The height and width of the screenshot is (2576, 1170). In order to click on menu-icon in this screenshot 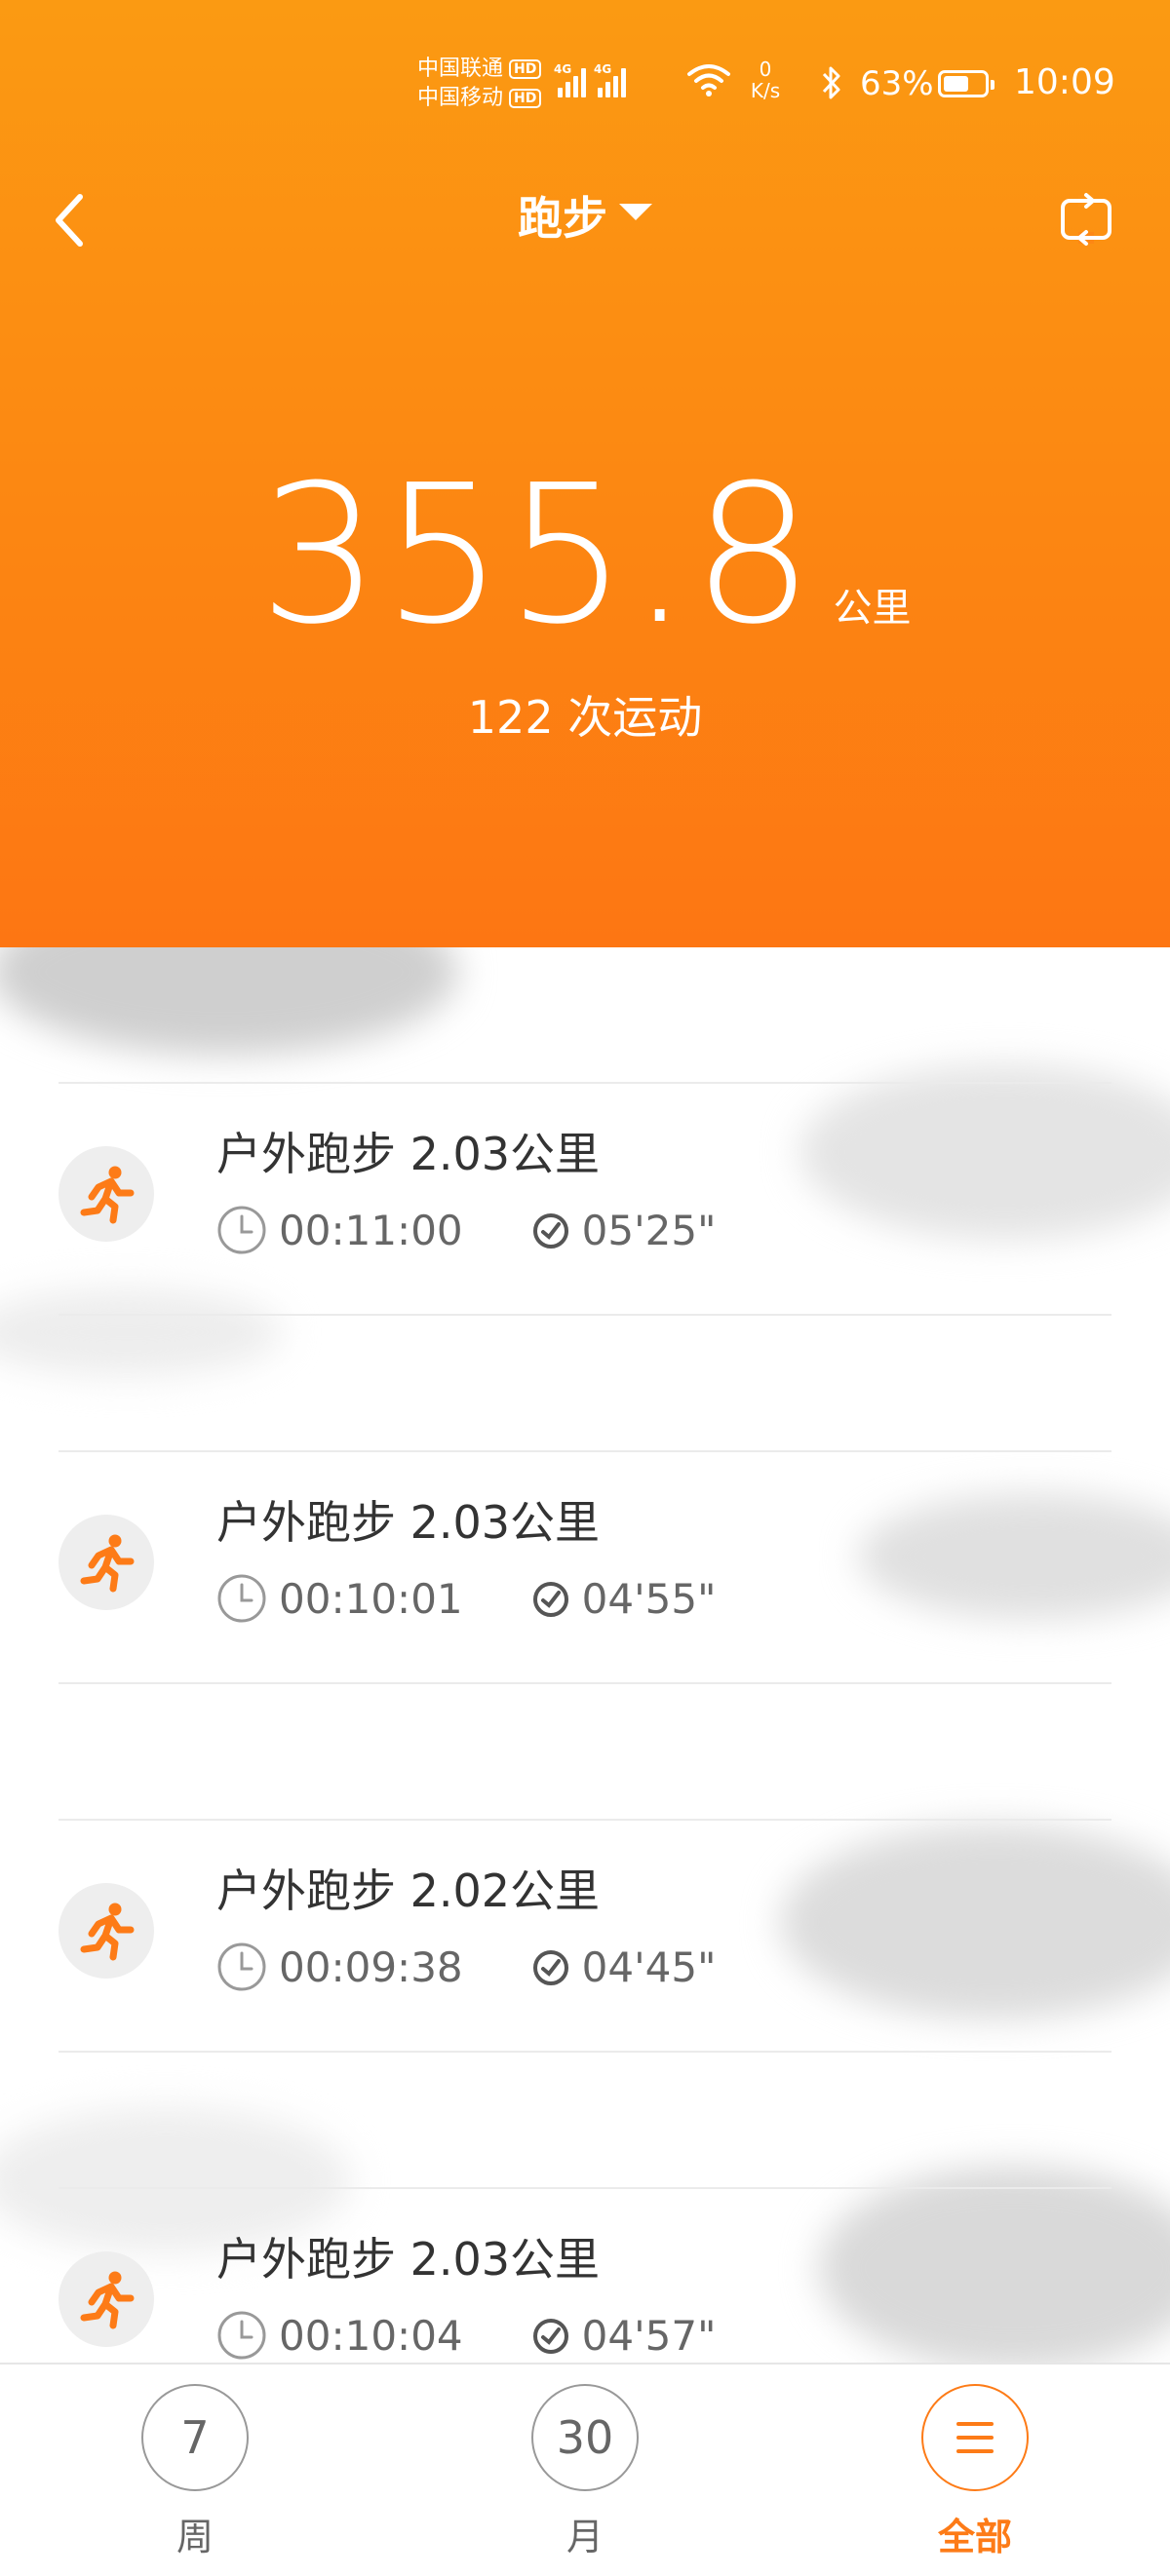, I will do `click(975, 2437)`.